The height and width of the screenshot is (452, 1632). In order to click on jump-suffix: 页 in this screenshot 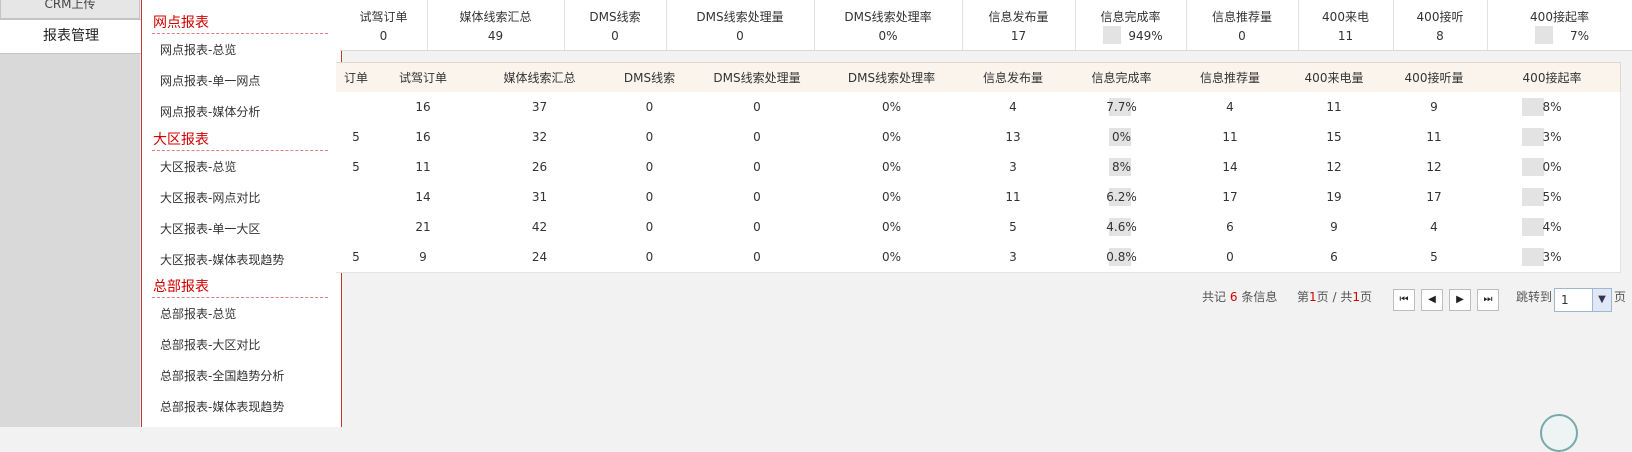, I will do `click(1620, 297)`.